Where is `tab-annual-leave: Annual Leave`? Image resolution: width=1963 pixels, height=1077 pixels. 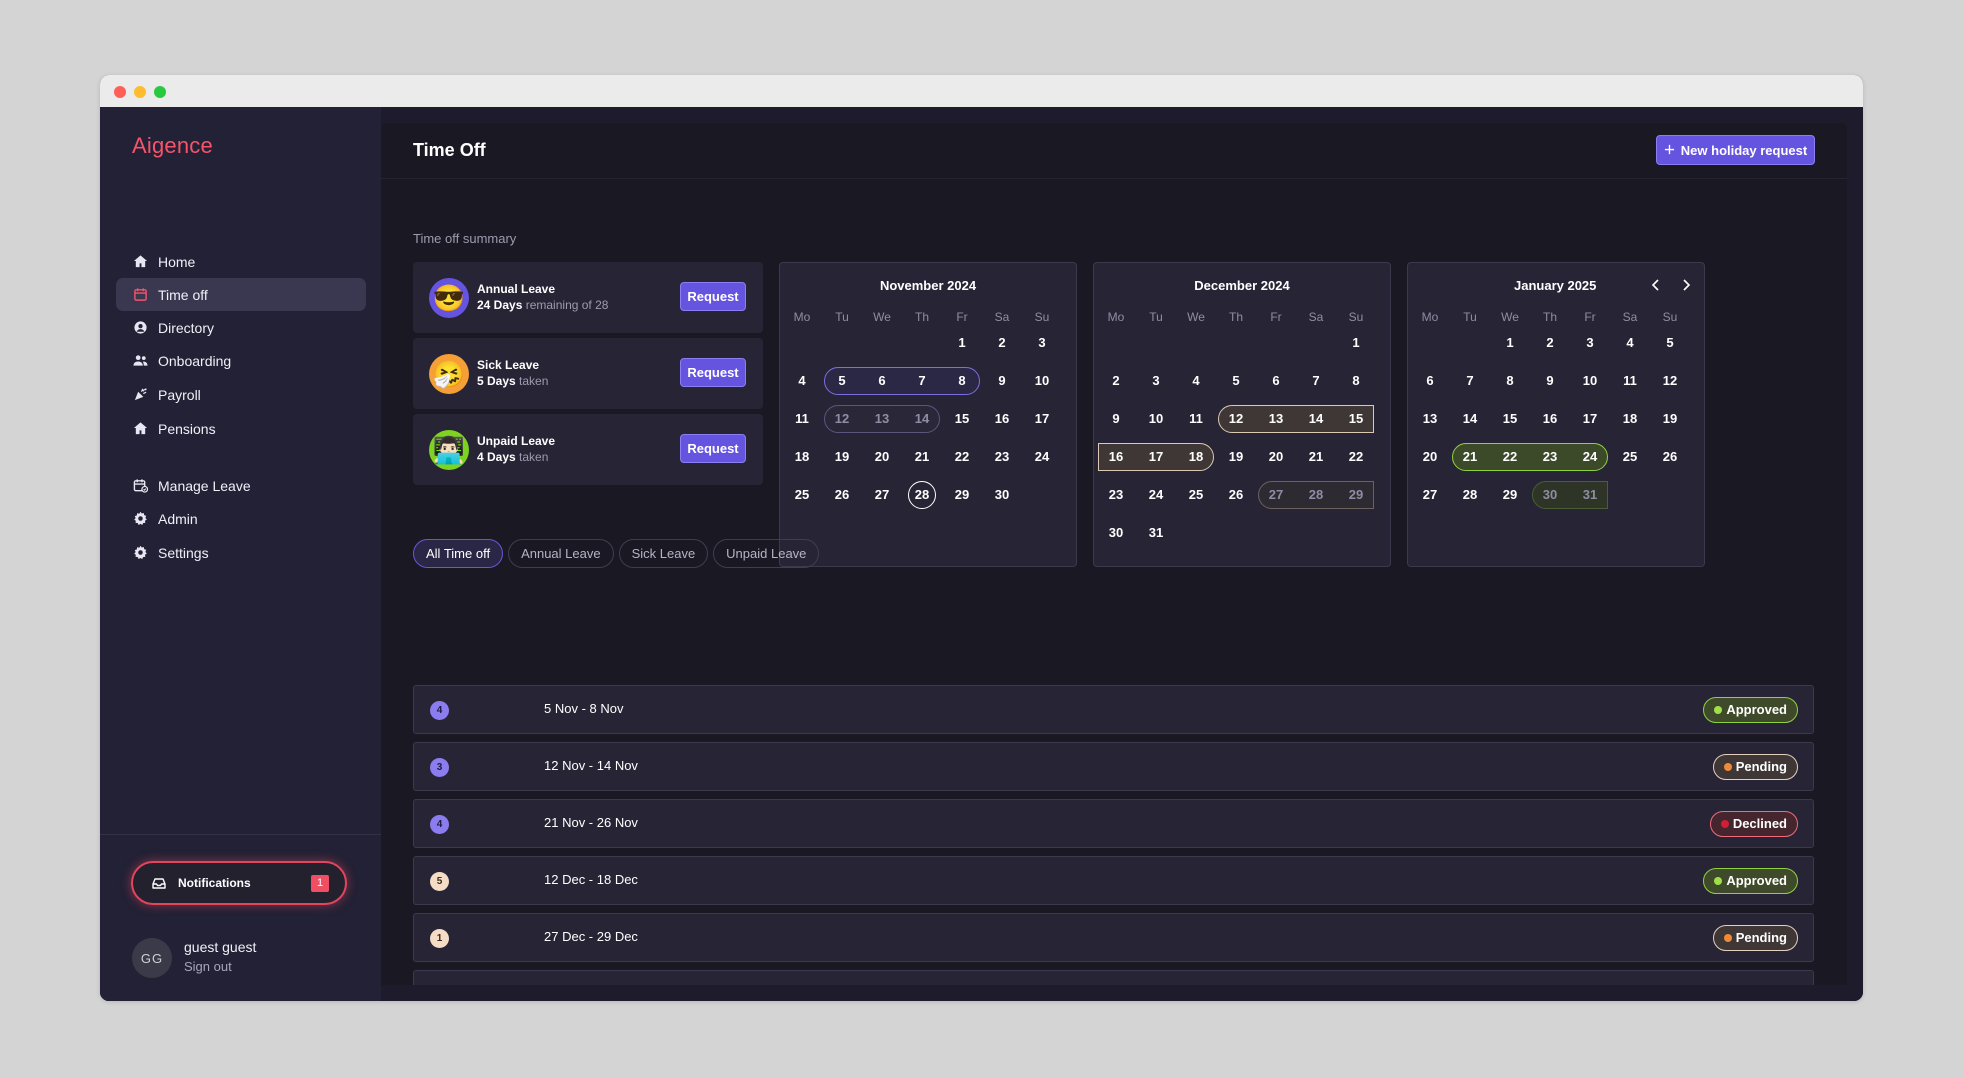
tab-annual-leave: Annual Leave is located at coordinates (561, 553).